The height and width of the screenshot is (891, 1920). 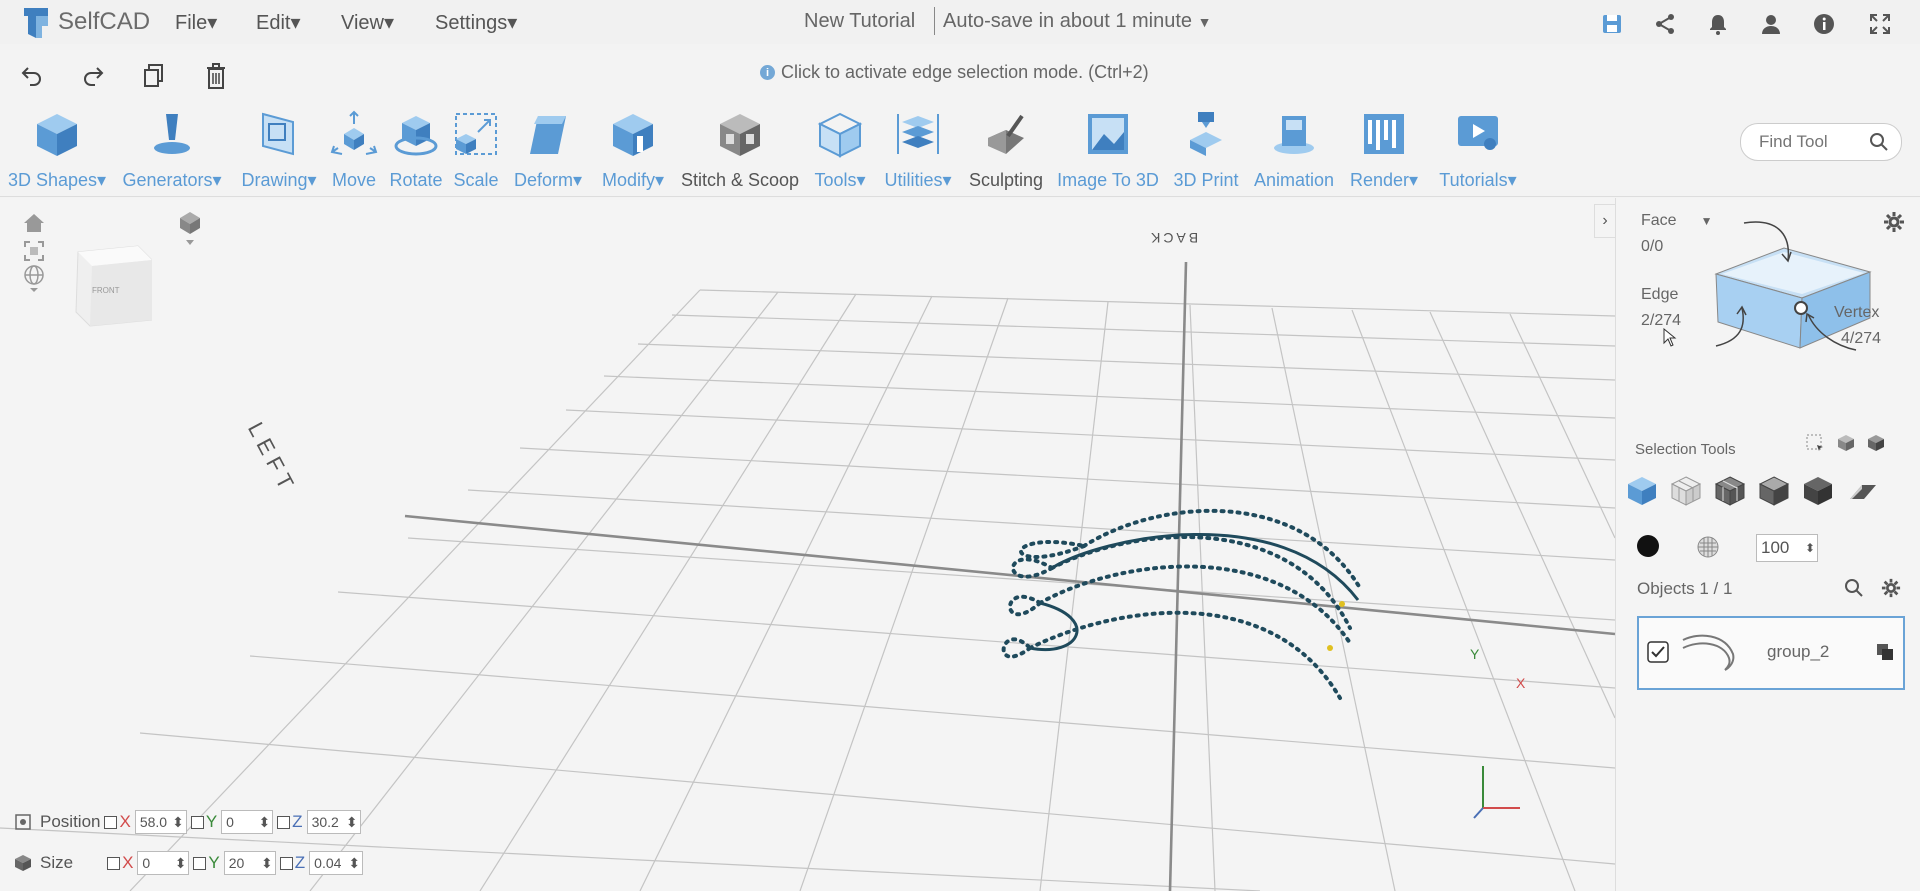 What do you see at coordinates (196, 22) in the screenshot?
I see `menu-file: File▾` at bounding box center [196, 22].